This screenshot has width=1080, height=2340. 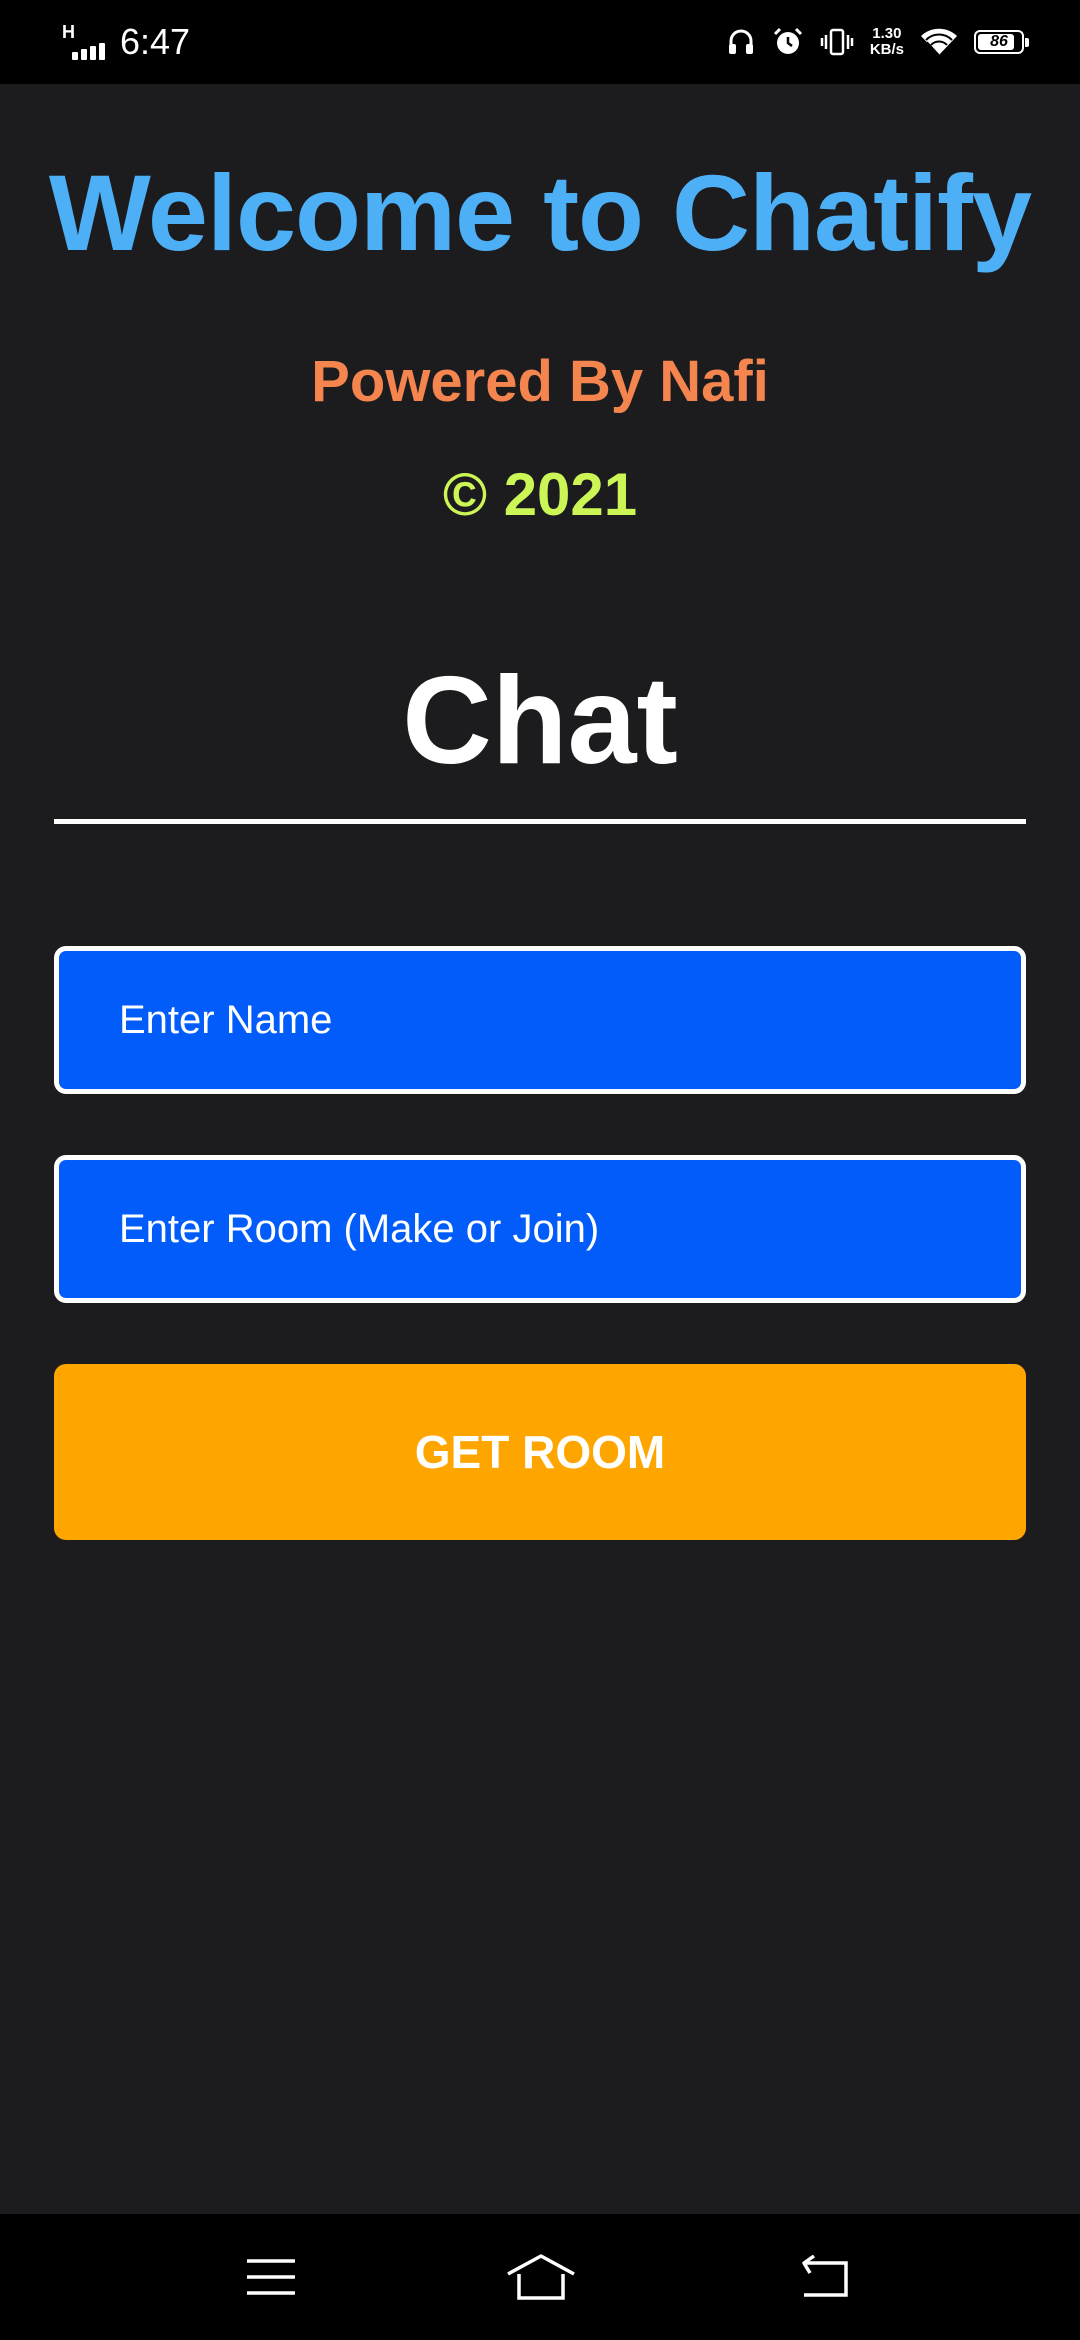 What do you see at coordinates (787, 40) in the screenshot?
I see `alarm-icon` at bounding box center [787, 40].